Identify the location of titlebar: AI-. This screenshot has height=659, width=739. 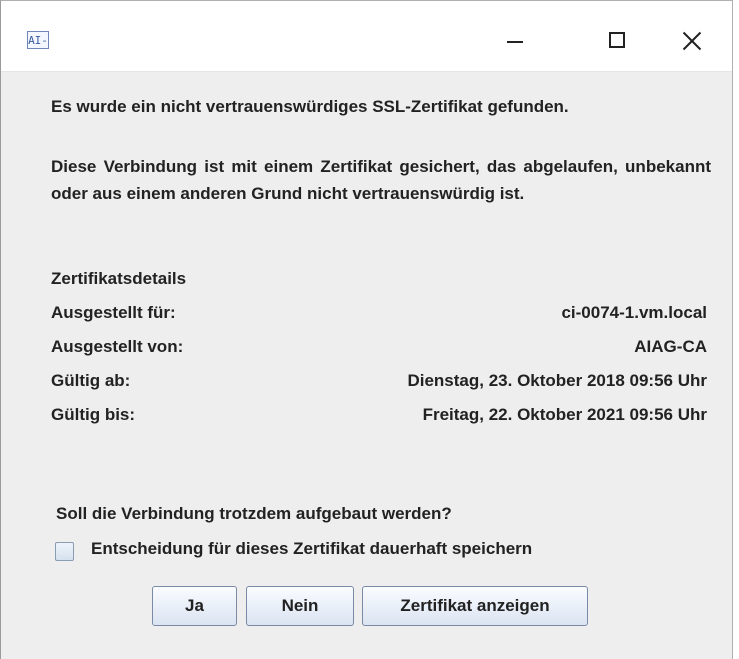
(366, 36).